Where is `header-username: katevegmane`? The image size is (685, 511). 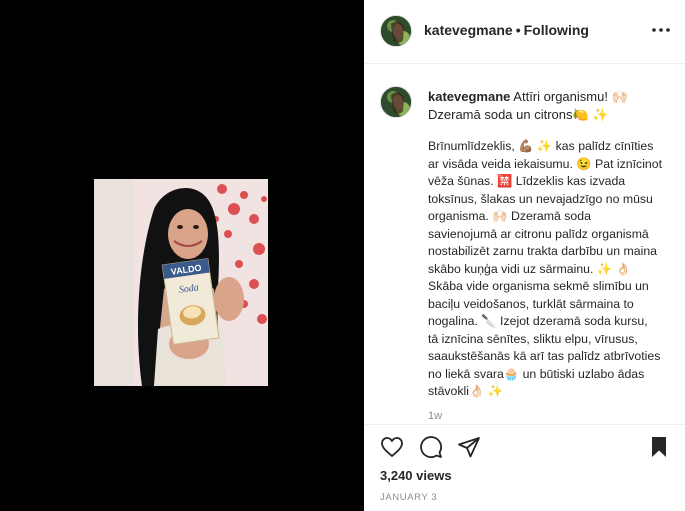
header-username: katevegmane is located at coordinates (468, 30).